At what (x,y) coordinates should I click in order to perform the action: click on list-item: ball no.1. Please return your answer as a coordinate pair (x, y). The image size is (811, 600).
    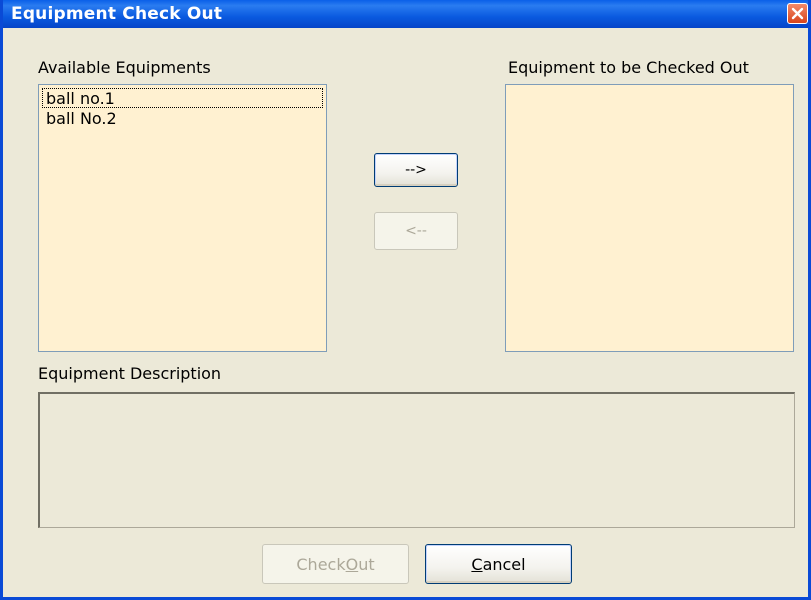
    Looking at the image, I should click on (182, 98).